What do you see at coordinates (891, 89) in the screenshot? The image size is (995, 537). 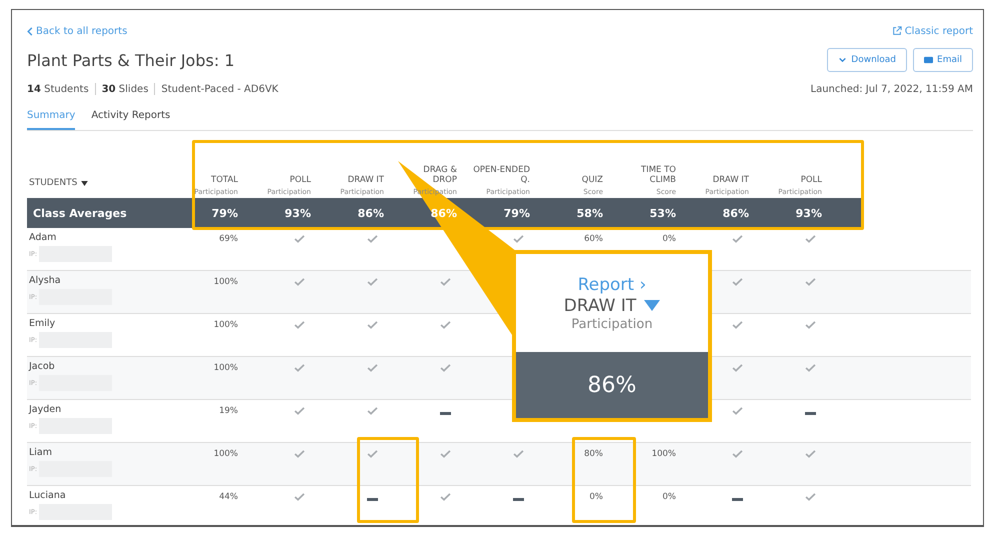 I see `launch-date: Launched: Jul 7, 2022, 11:59 AM` at bounding box center [891, 89].